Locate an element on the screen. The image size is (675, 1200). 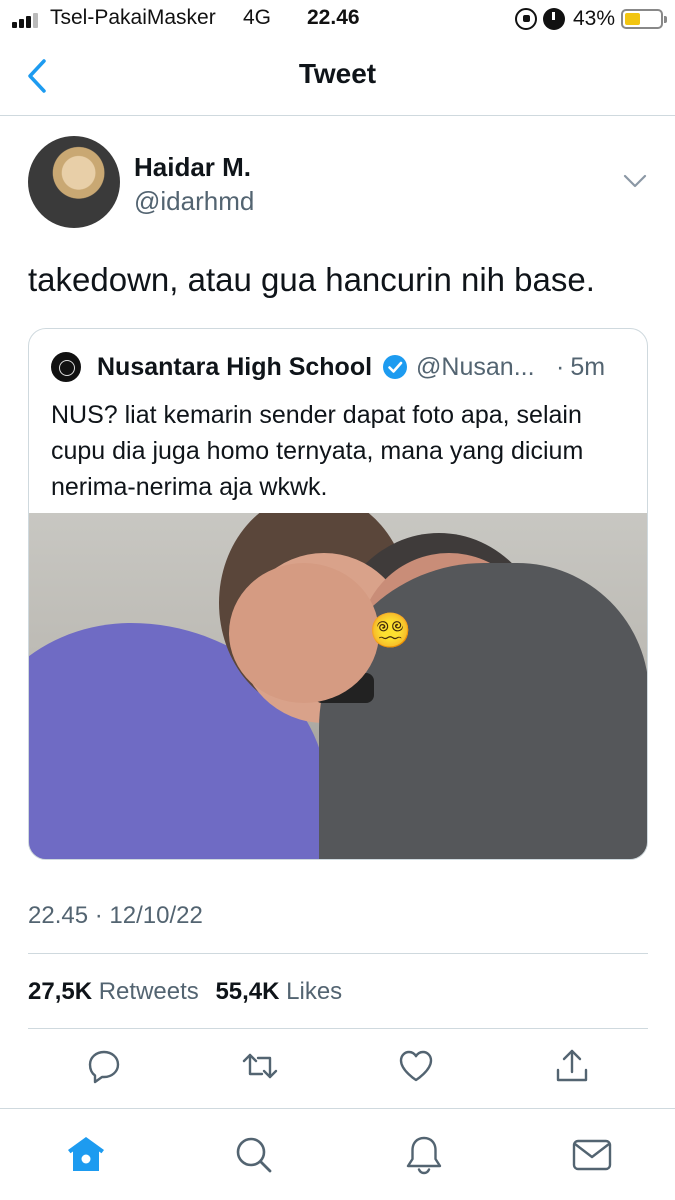
quoted-time: 5m is located at coordinates (588, 366).